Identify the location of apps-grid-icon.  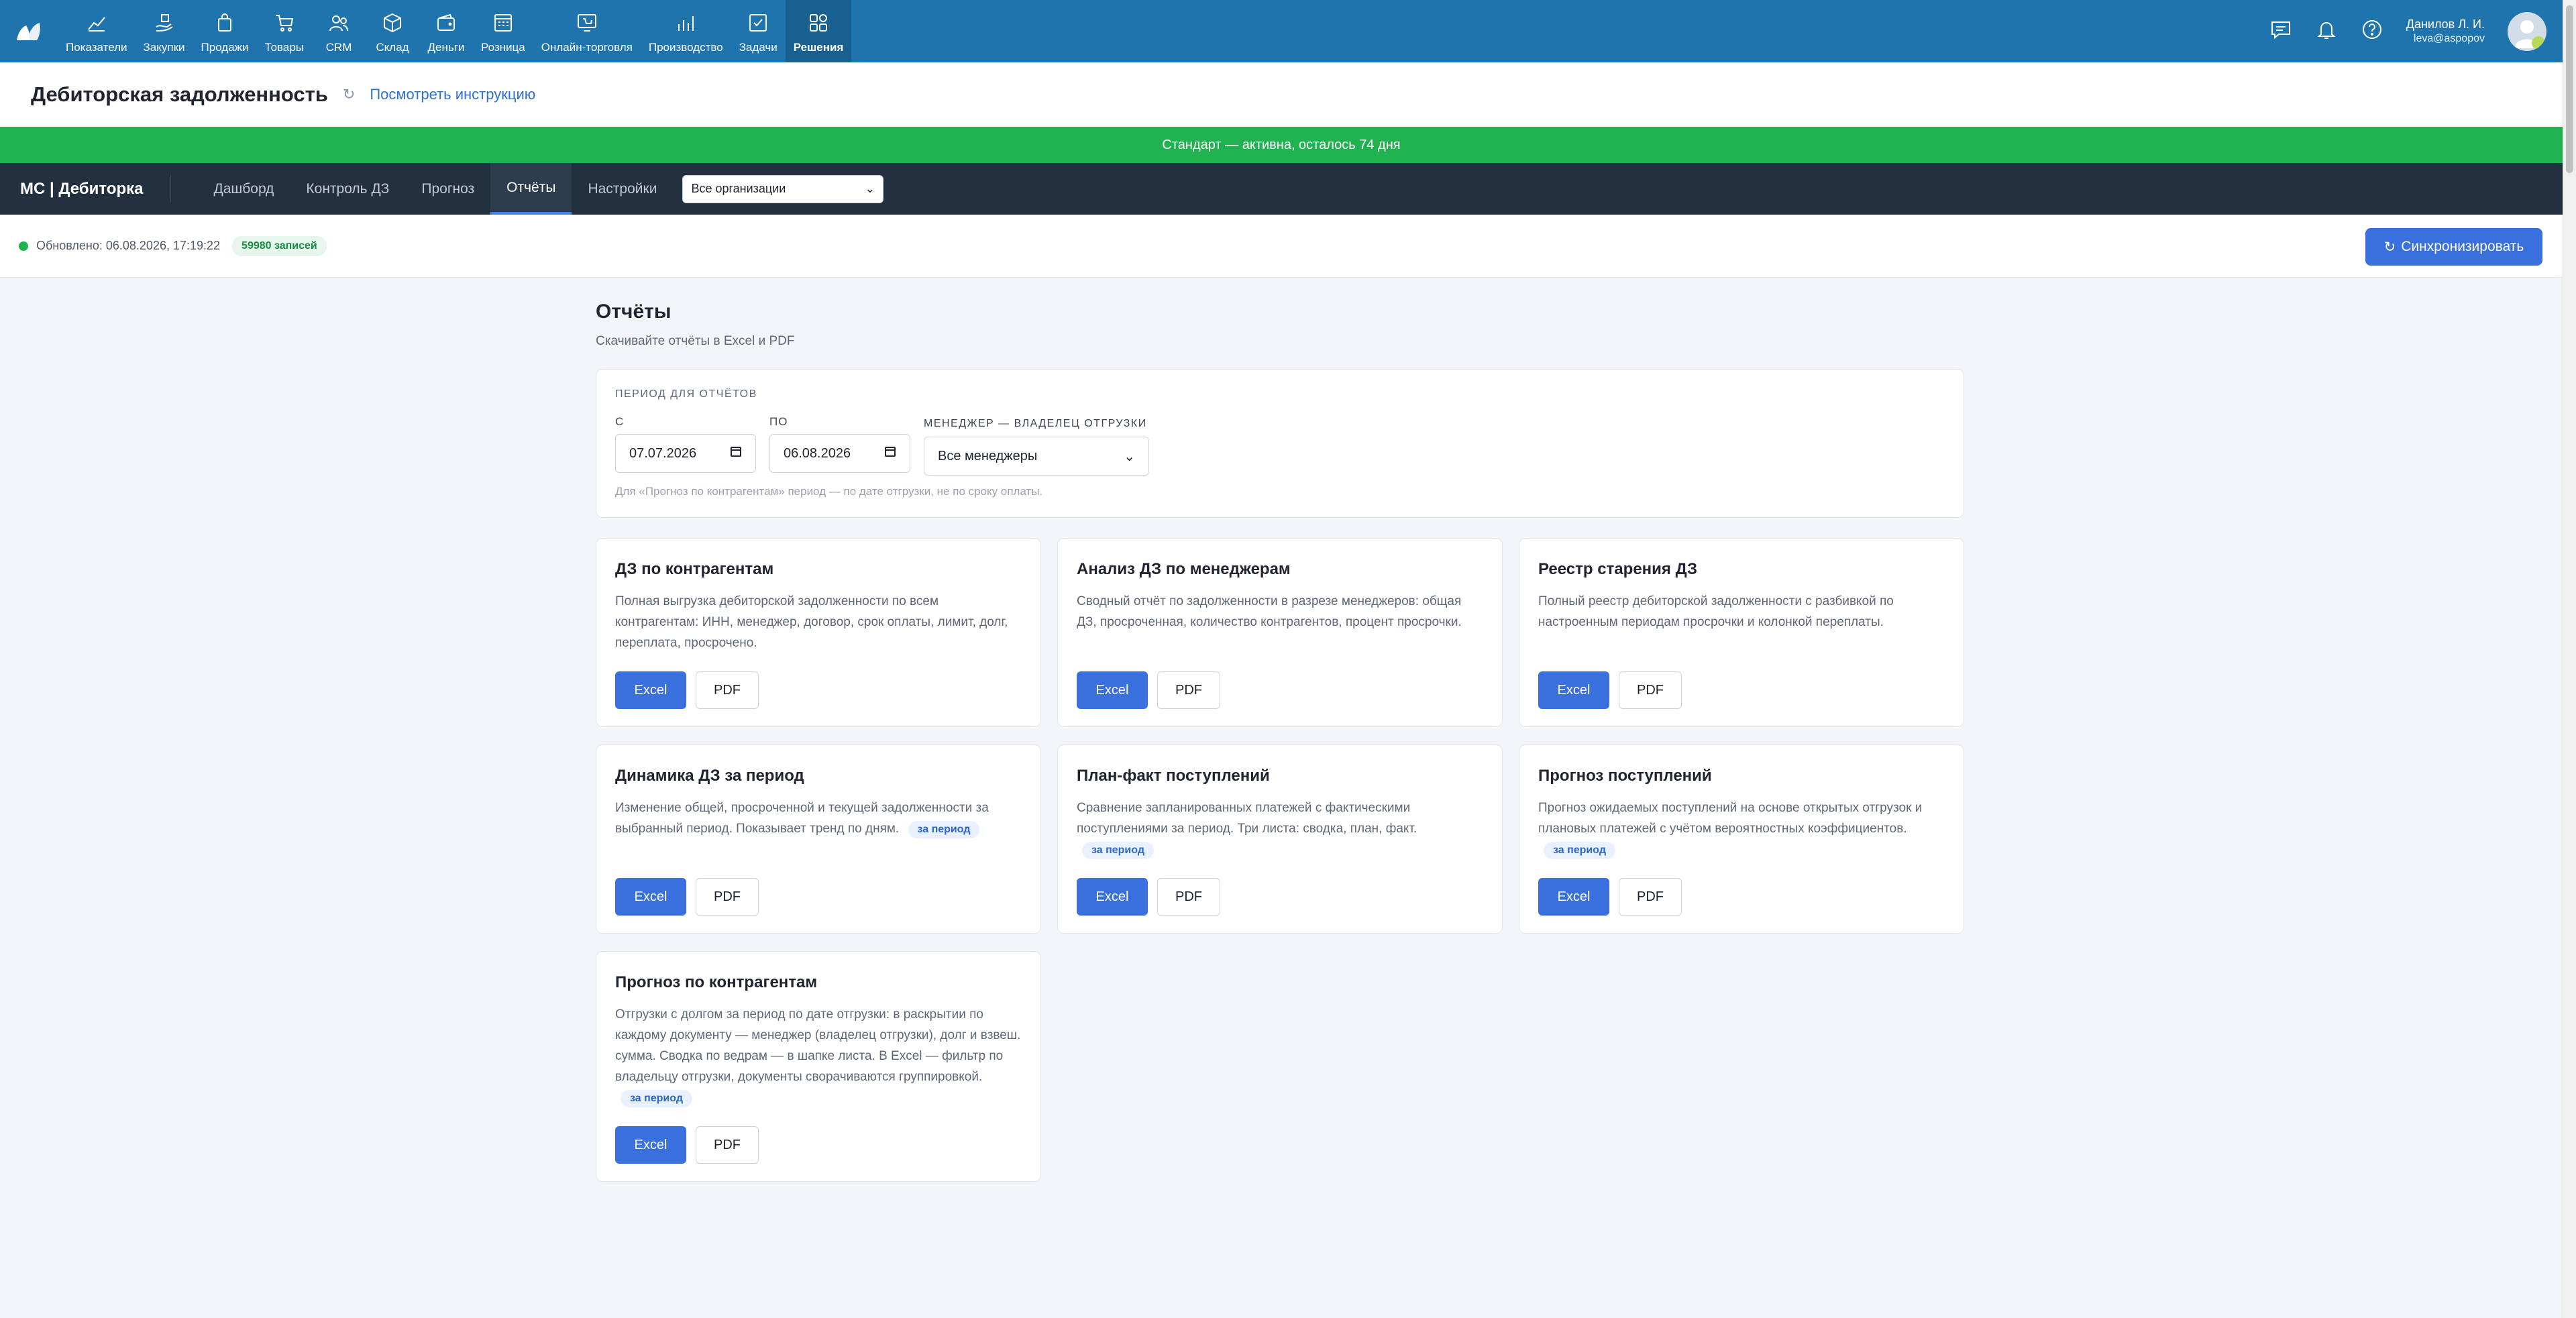
(818, 24).